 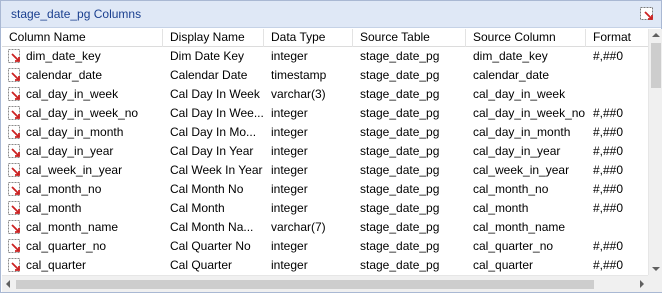 What do you see at coordinates (212, 151) in the screenshot?
I see `cell-display-name: Cal Day In Year` at bounding box center [212, 151].